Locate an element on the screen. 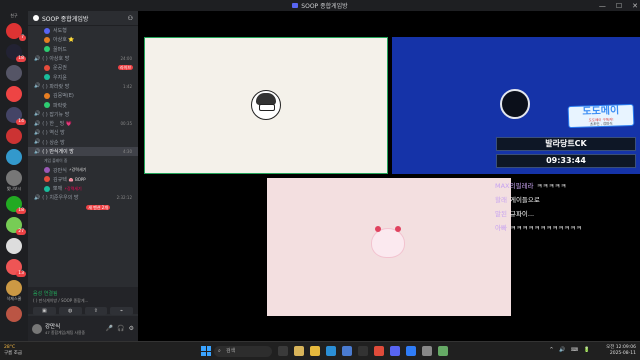  voice-user: 파락랏 is located at coordinates (83, 104).